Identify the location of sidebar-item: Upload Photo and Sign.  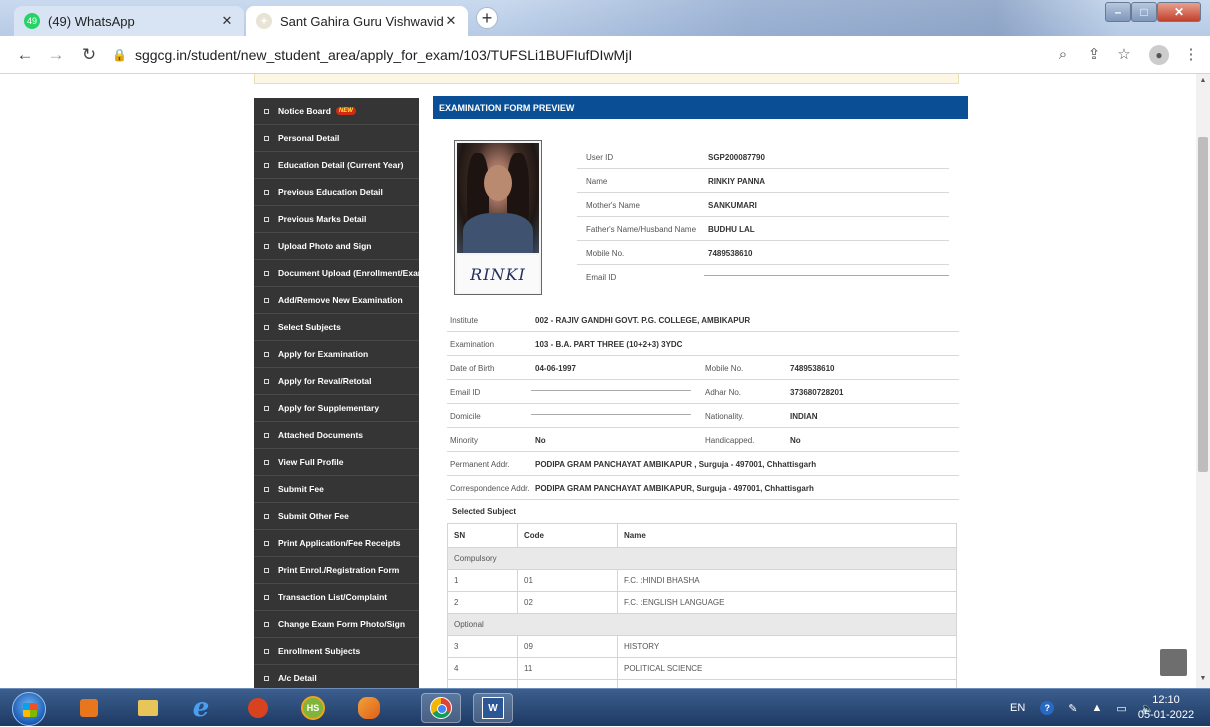
(336, 246).